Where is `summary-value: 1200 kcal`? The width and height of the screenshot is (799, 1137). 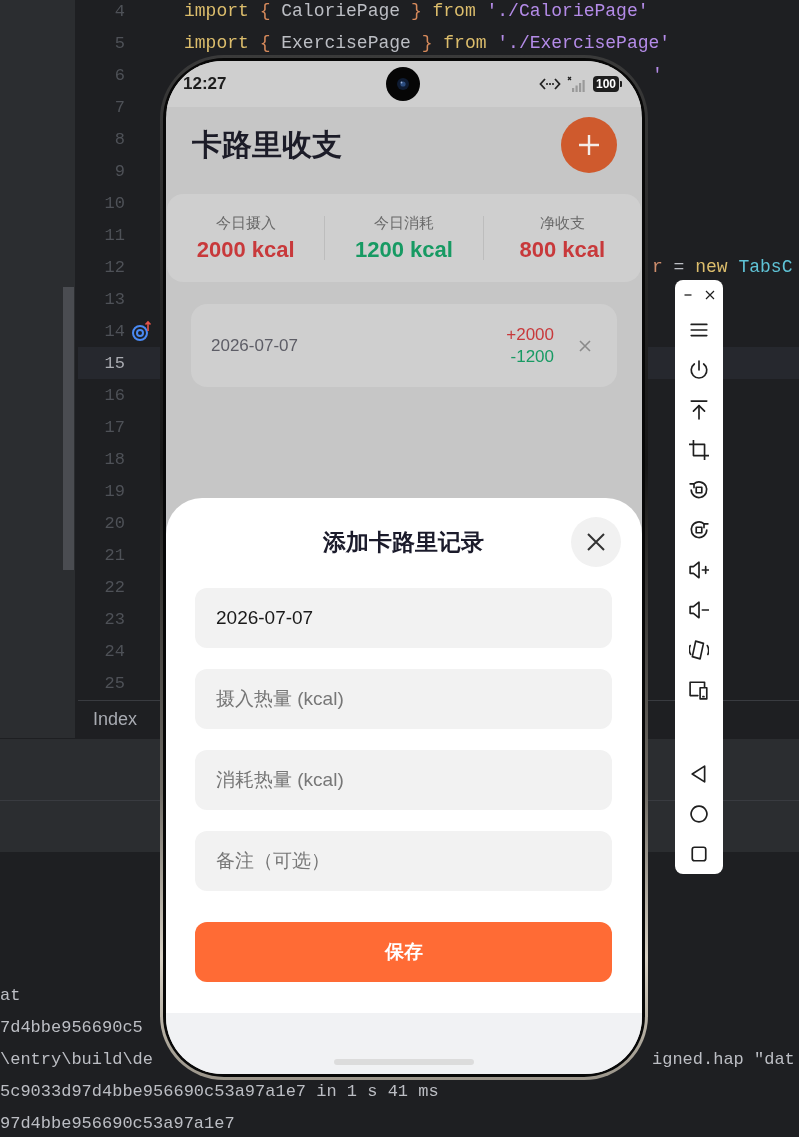 summary-value: 1200 kcal is located at coordinates (404, 249).